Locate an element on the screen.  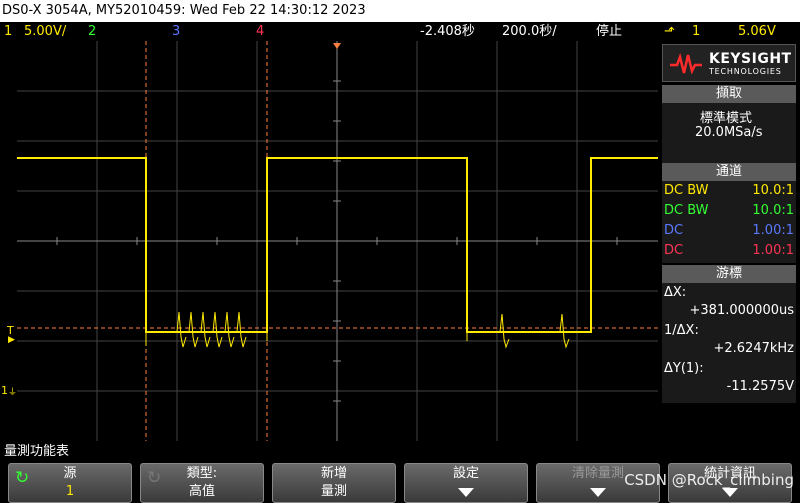
acquisition-mode: 標準模式 is located at coordinates (726, 118).